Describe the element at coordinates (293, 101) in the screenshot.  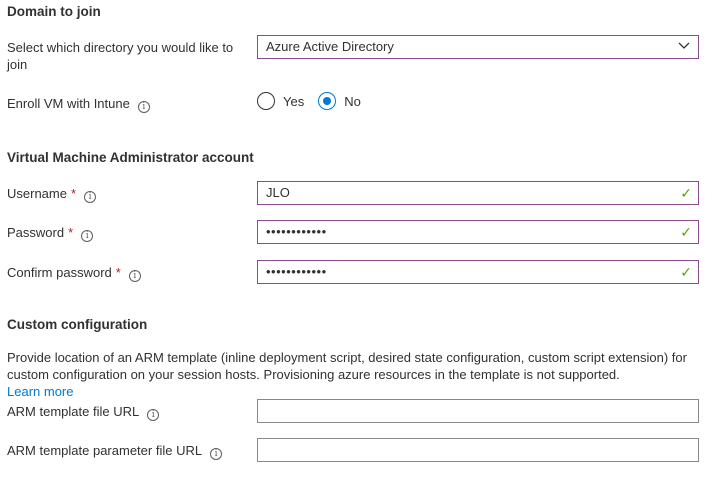
I see `intune-yes-label: Yes` at that location.